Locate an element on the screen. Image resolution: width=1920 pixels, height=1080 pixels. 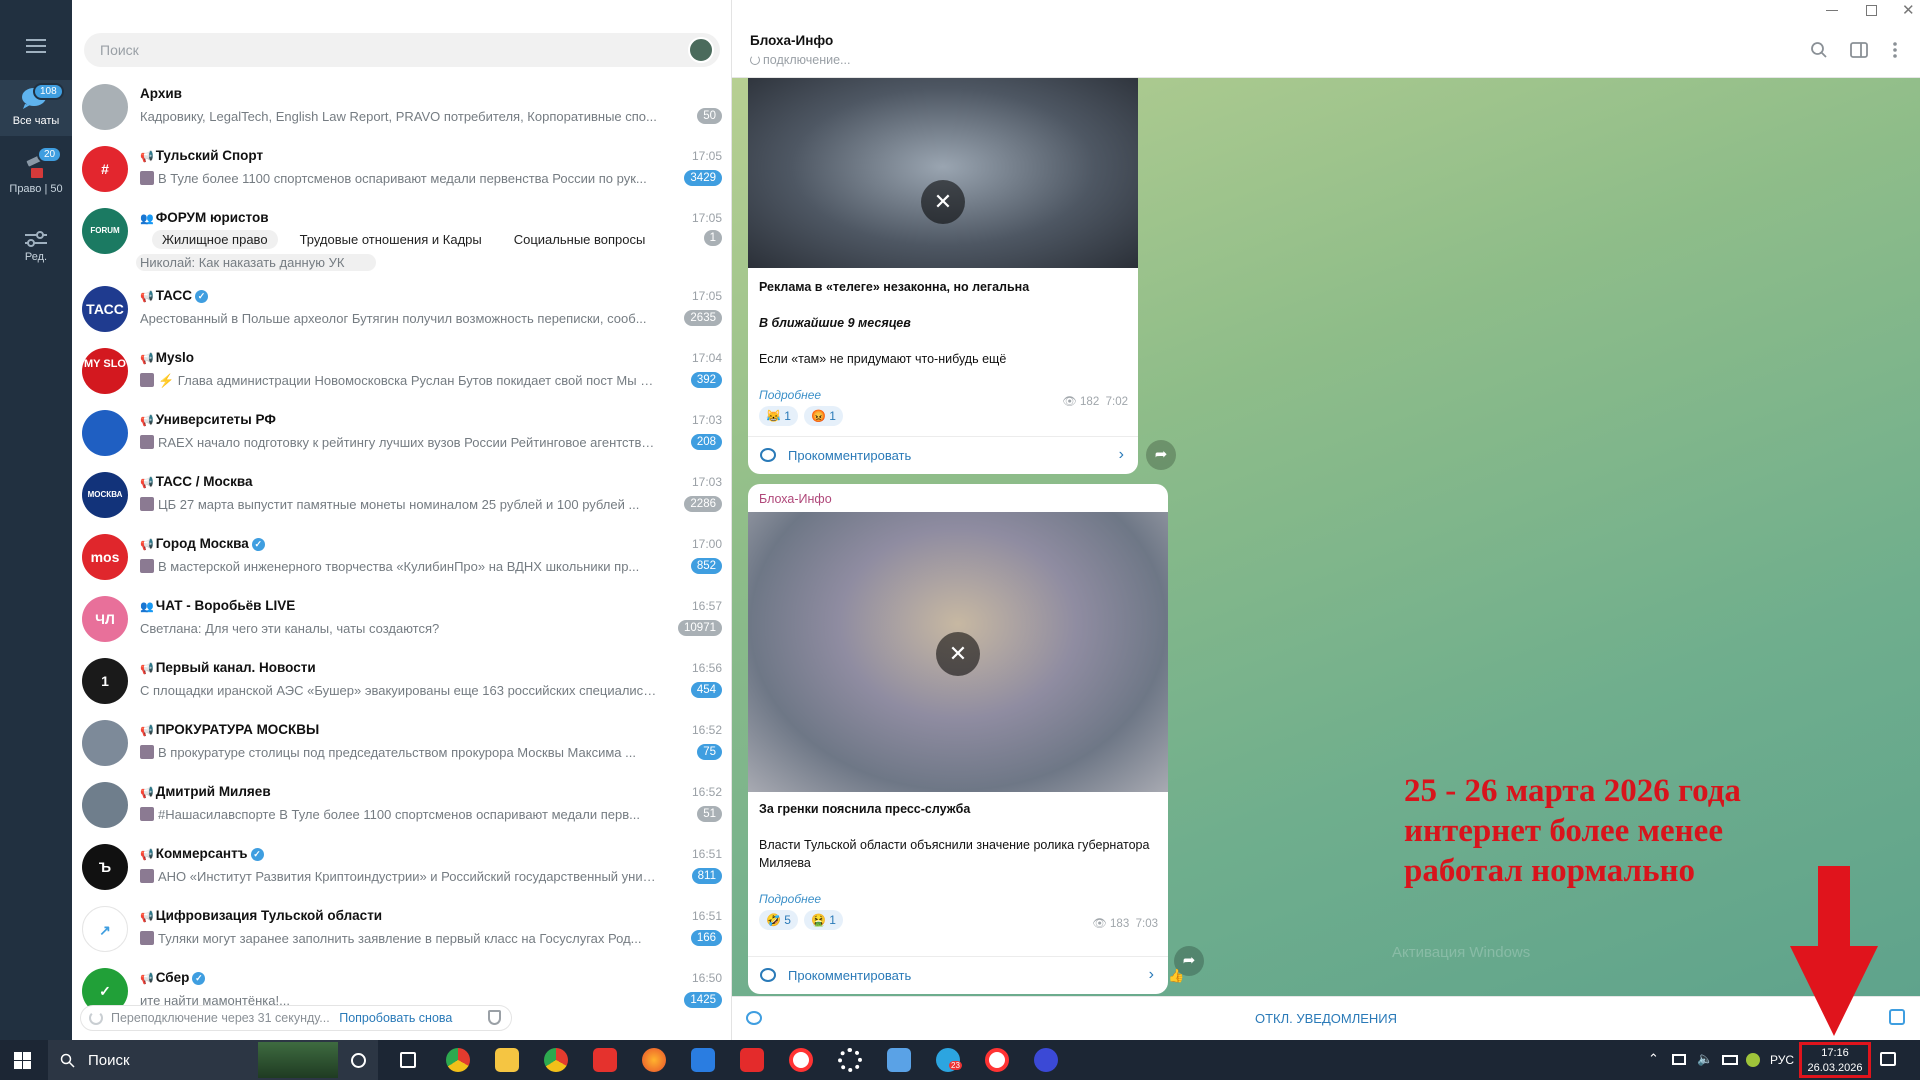
chat-name-text: Цифровизация Тульской области is located at coordinates (269, 915).